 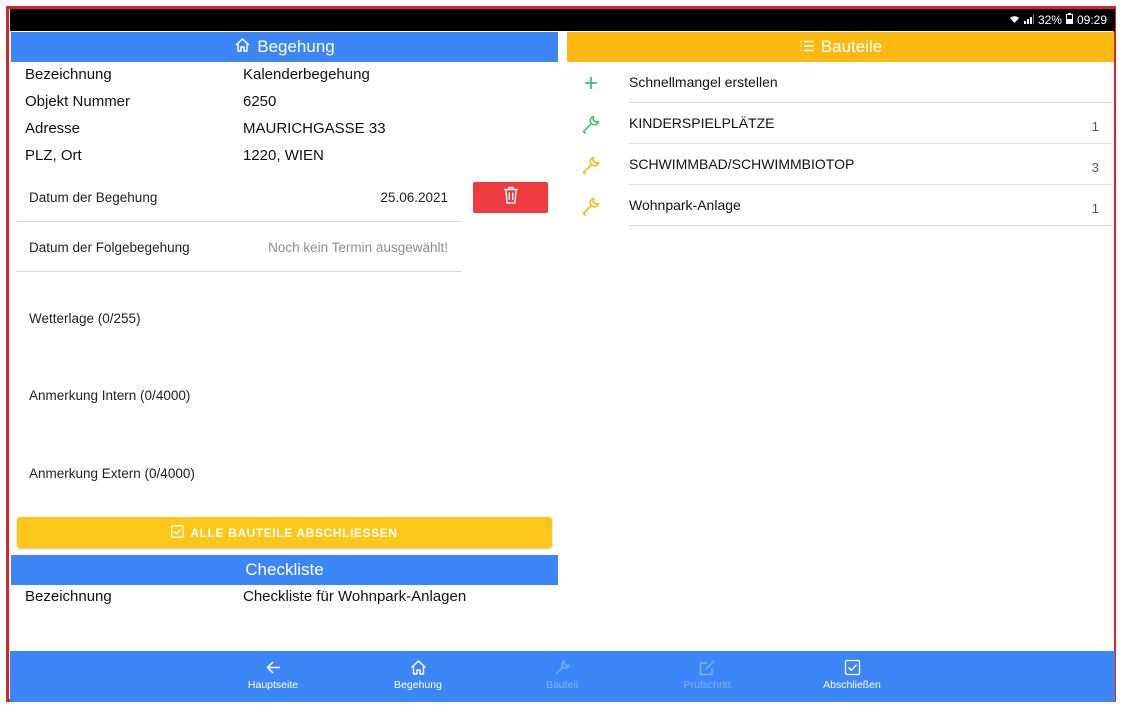 I want to click on checkliste-title: Checkliste, so click(x=284, y=569).